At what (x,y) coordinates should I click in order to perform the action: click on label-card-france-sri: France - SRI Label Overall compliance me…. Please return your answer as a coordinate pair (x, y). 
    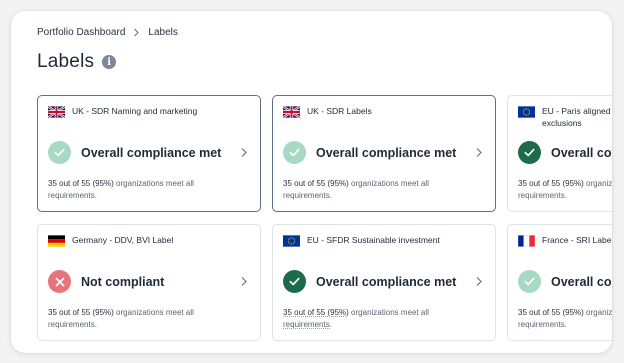
    Looking at the image, I should click on (559, 282).